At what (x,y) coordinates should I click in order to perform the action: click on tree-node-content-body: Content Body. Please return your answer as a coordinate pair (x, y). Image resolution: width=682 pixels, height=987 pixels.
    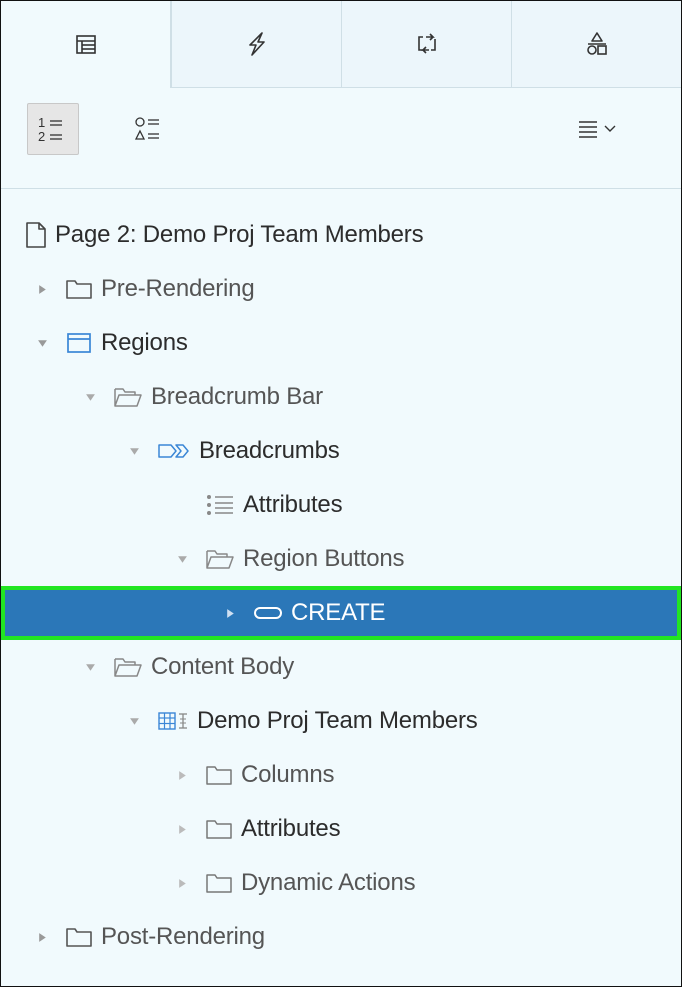
    Looking at the image, I should click on (341, 667).